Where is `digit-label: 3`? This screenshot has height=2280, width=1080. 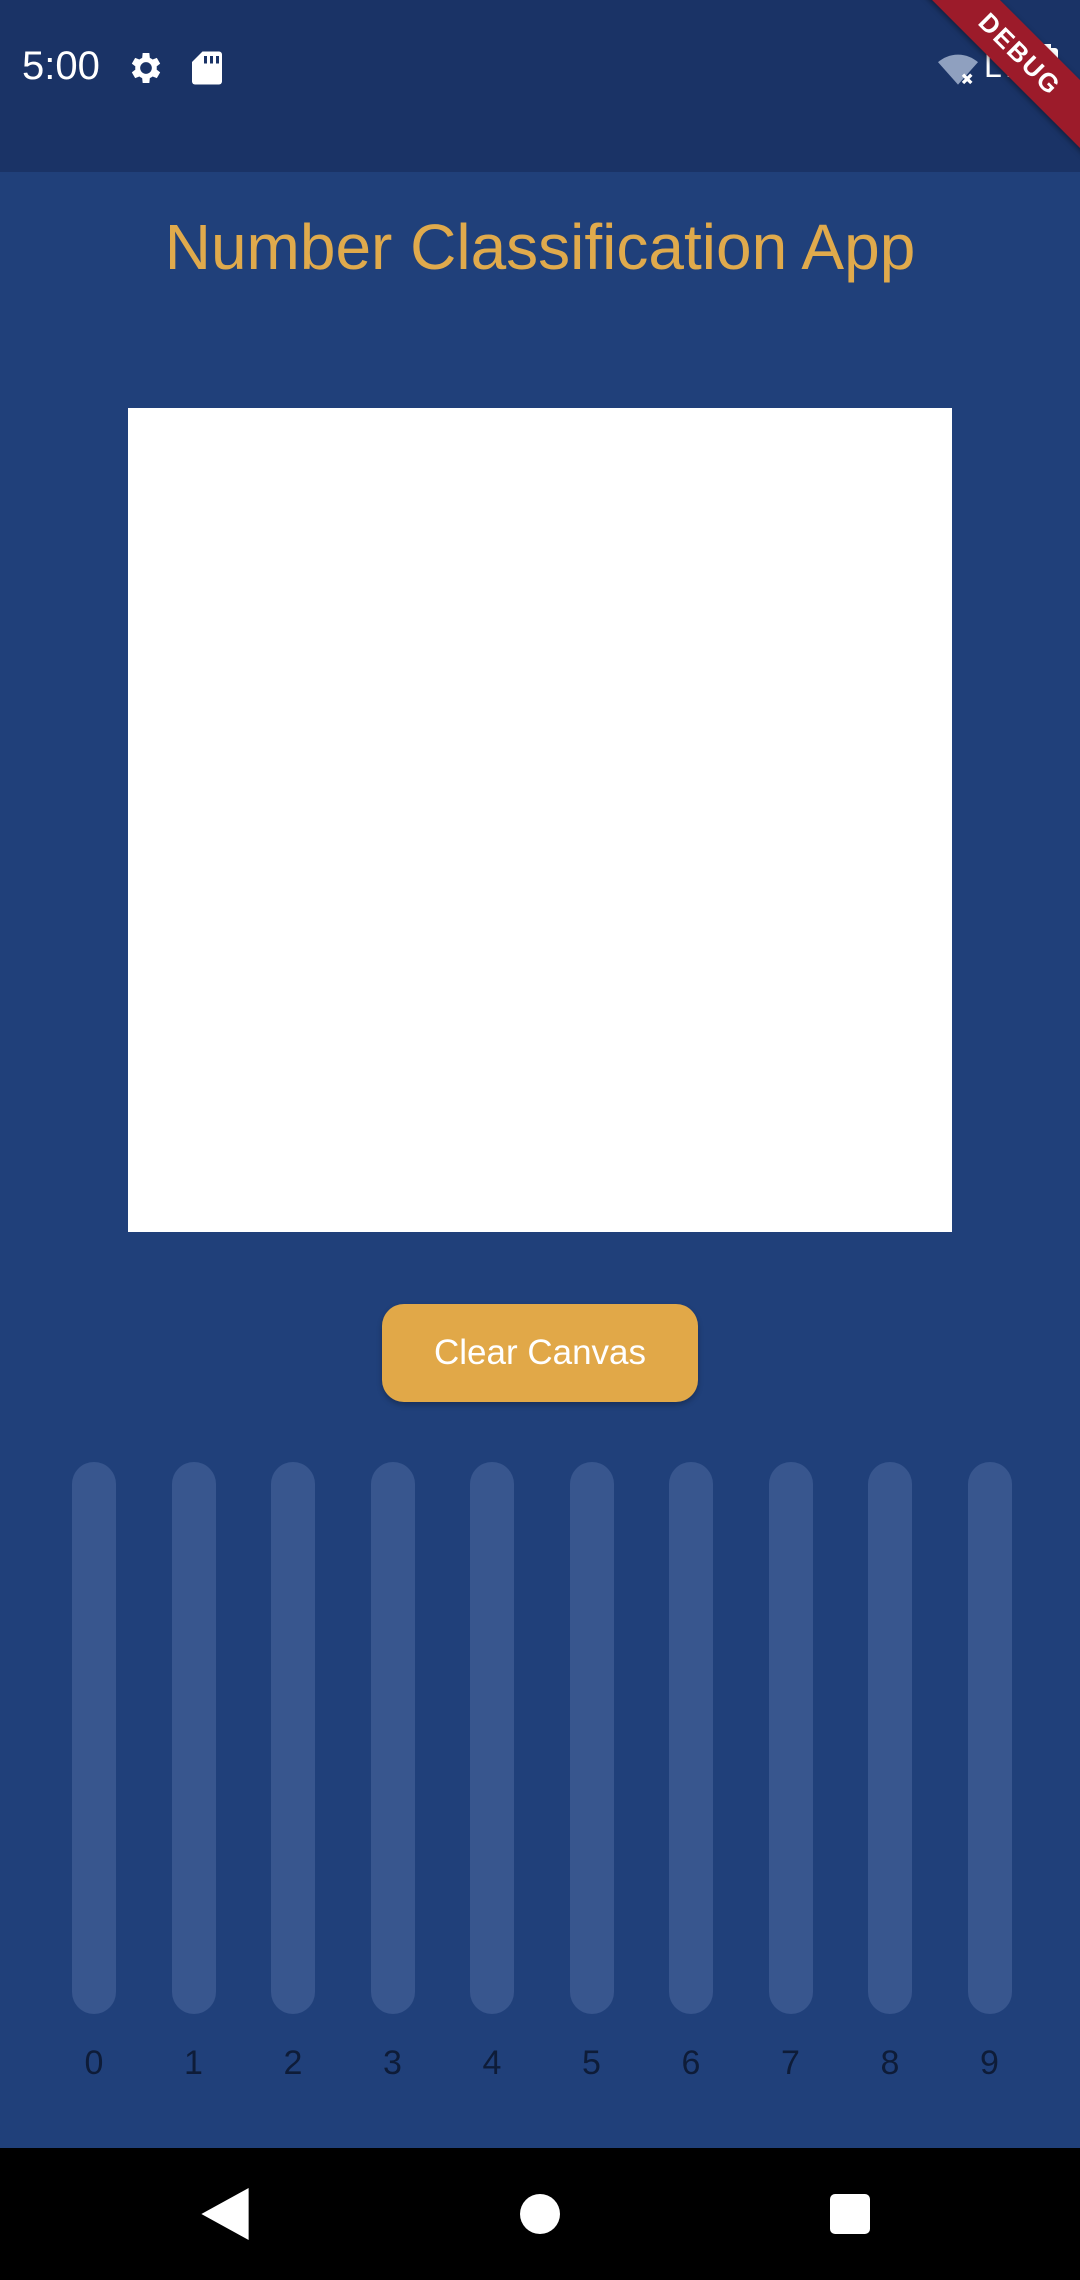
digit-label: 3 is located at coordinates (392, 2063).